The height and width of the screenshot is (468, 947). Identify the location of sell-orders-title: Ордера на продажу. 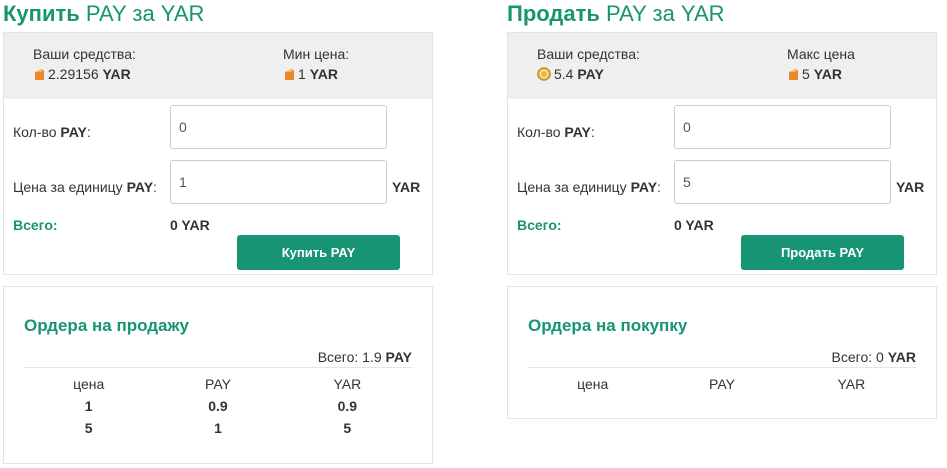
(107, 325).